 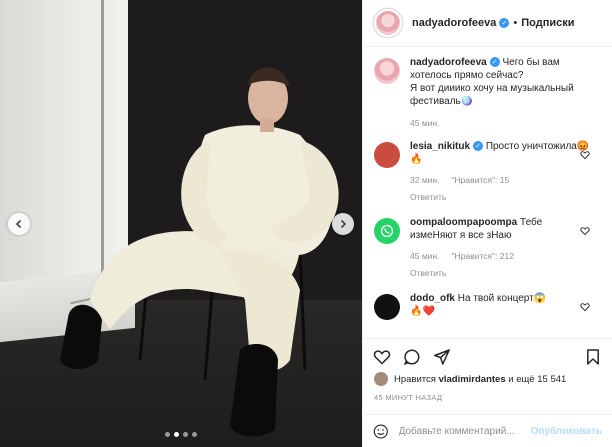 What do you see at coordinates (492, 88) in the screenshot?
I see `caption-text-line: Я вот дииико хочу на музыкальный` at bounding box center [492, 88].